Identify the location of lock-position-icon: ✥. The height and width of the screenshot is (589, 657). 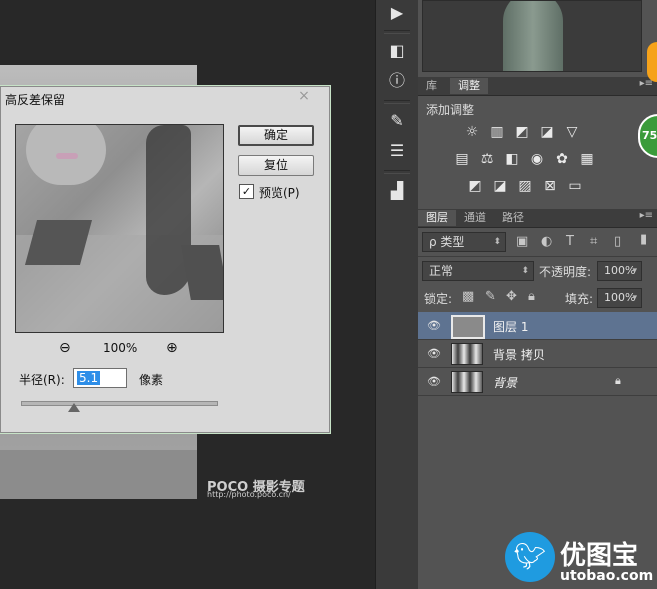
(511, 296).